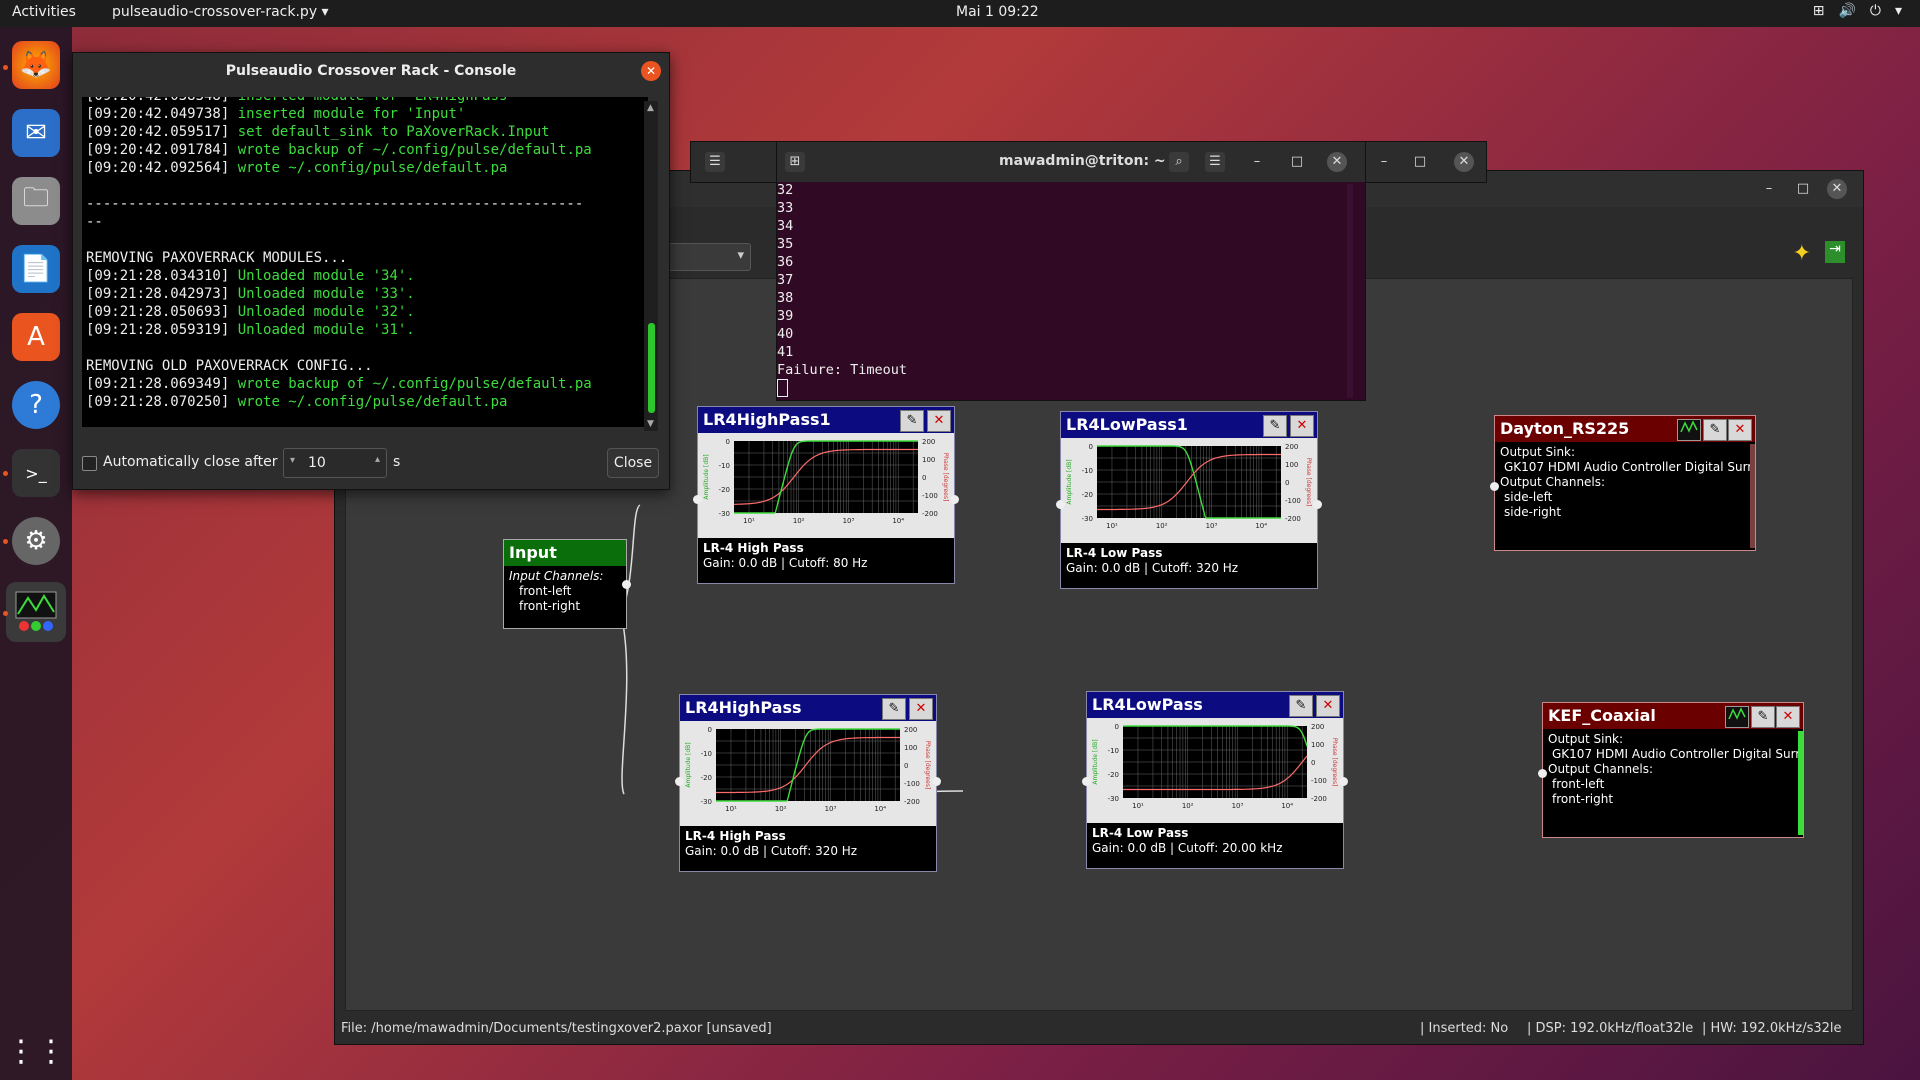  What do you see at coordinates (749, 521) in the screenshot?
I see `x-tick-label: 10¹` at bounding box center [749, 521].